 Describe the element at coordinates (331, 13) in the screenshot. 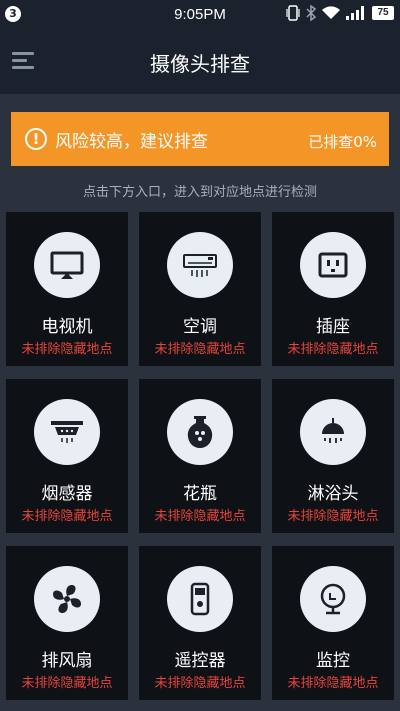

I see `wifi-icon` at that location.